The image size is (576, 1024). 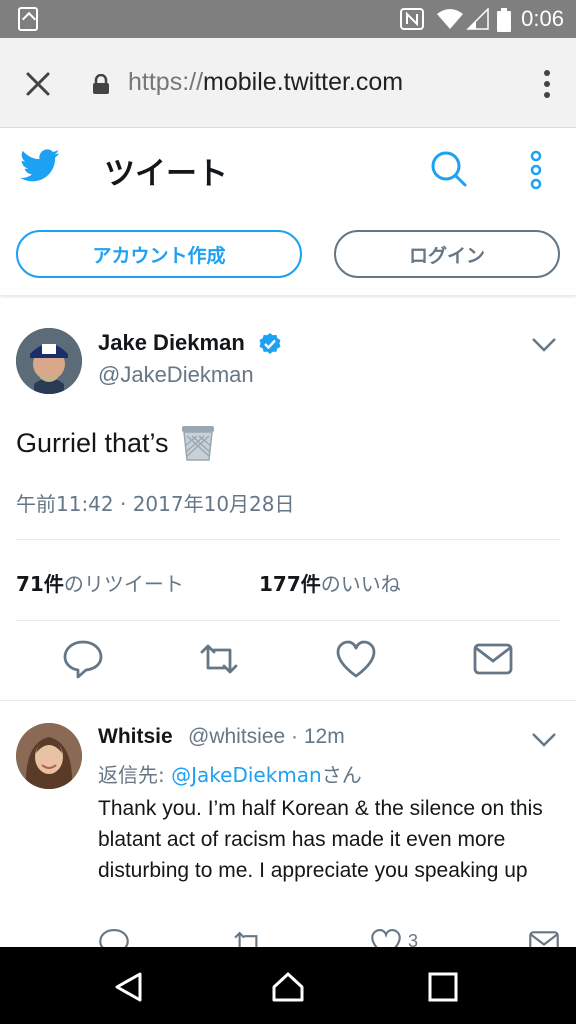 I want to click on tweet-text-content: Gurriel that’s, so click(x=92, y=442).